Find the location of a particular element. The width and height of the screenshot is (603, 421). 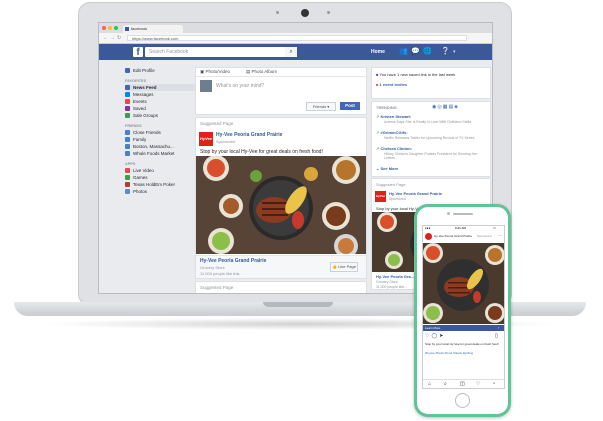

page-likes-count: 11,000 people like this. is located at coordinates (220, 273).